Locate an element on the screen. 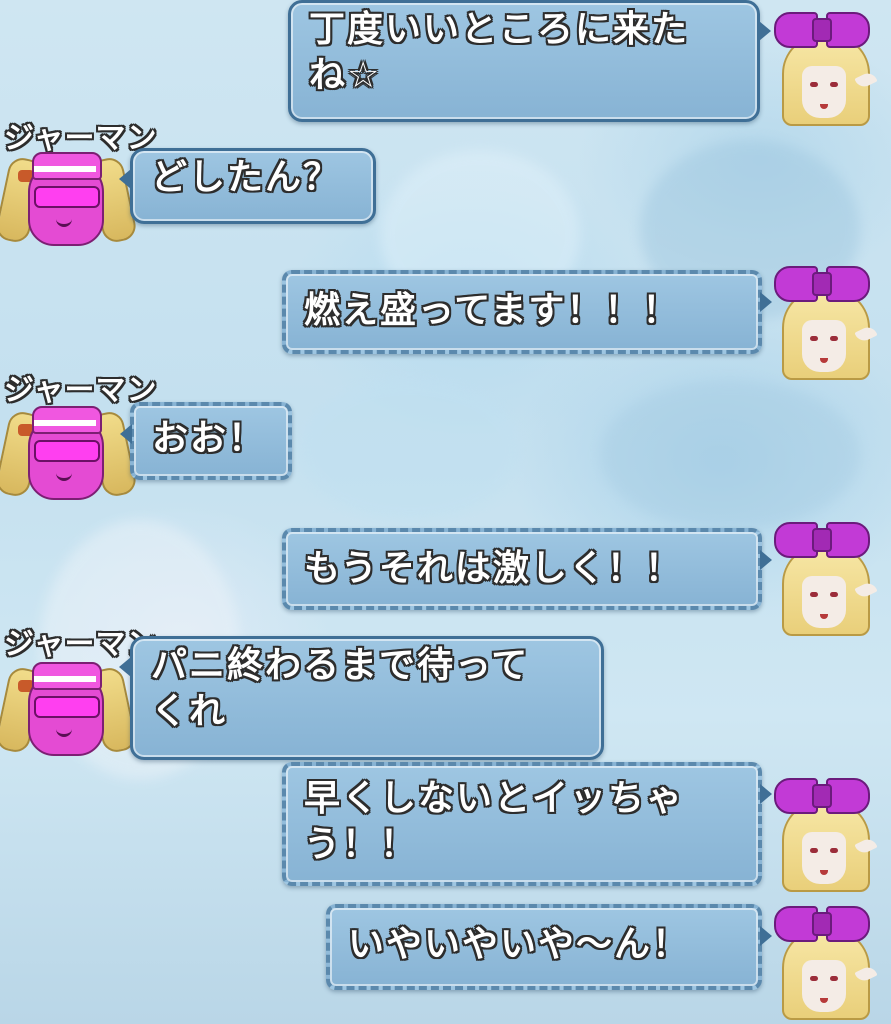 This screenshot has height=1024, width=891. chat-bubble-right: 燃え盛ってます！！！ is located at coordinates (527, 312).